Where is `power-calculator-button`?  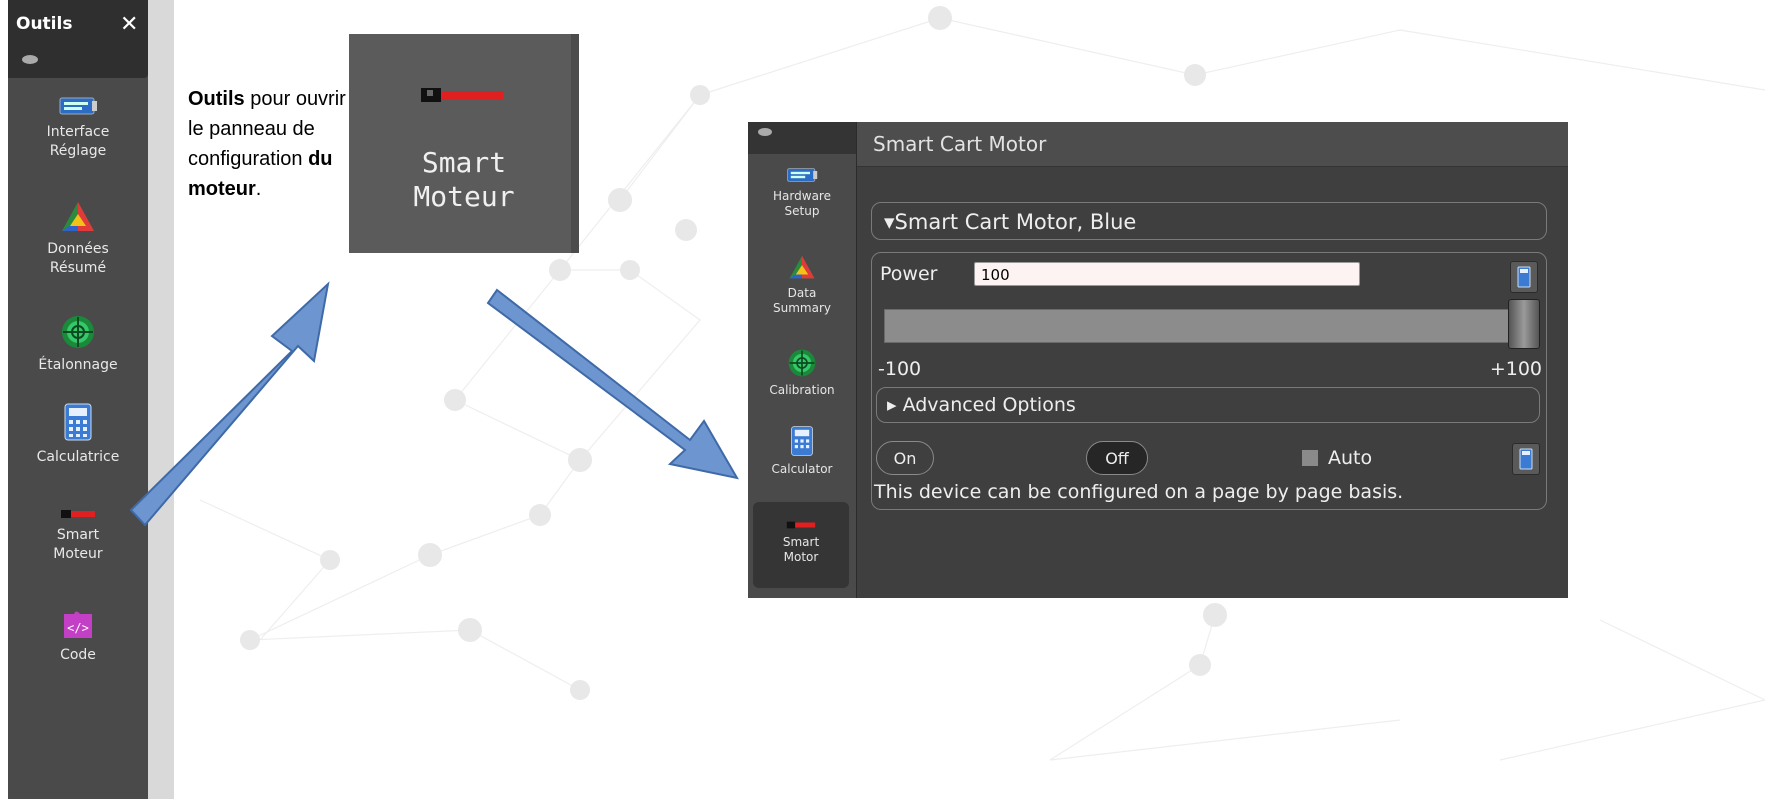 power-calculator-button is located at coordinates (1524, 277).